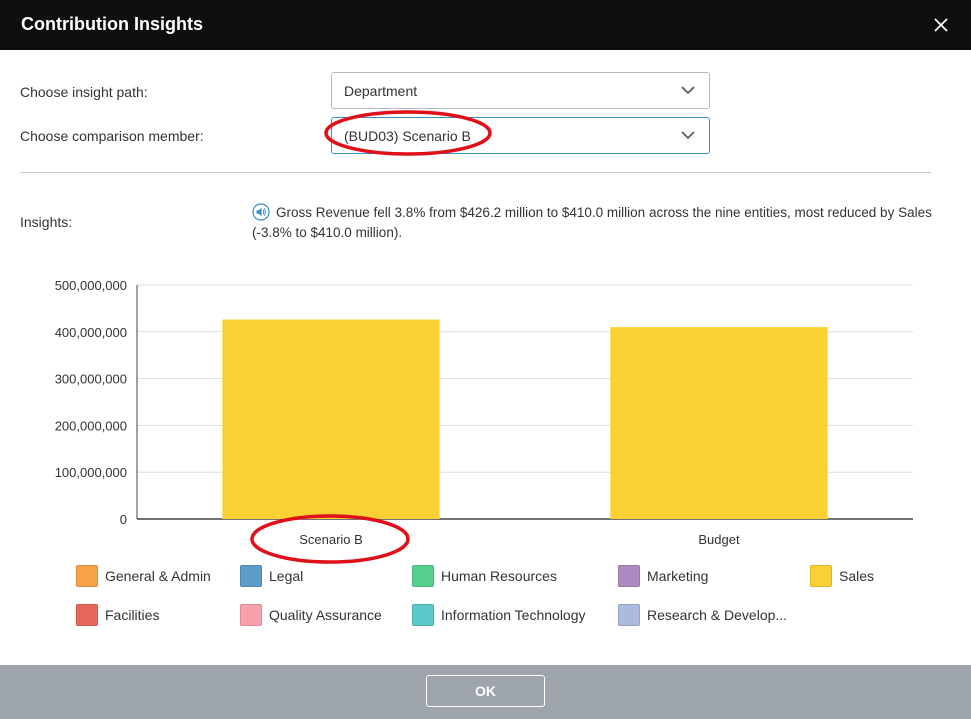 The image size is (971, 719). I want to click on y-tick-label: 200,000,000, so click(91, 425).